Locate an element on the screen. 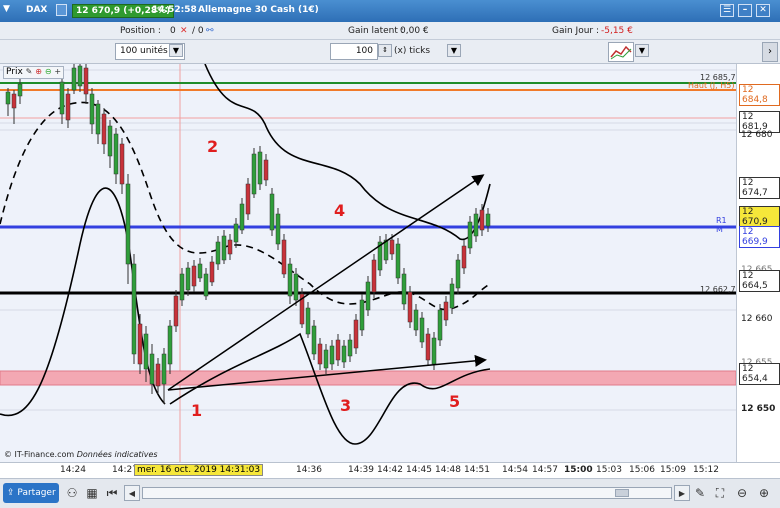 This screenshot has width=780, height=508. yaxis-box-last-price: 12 670,9 is located at coordinates (759, 217).